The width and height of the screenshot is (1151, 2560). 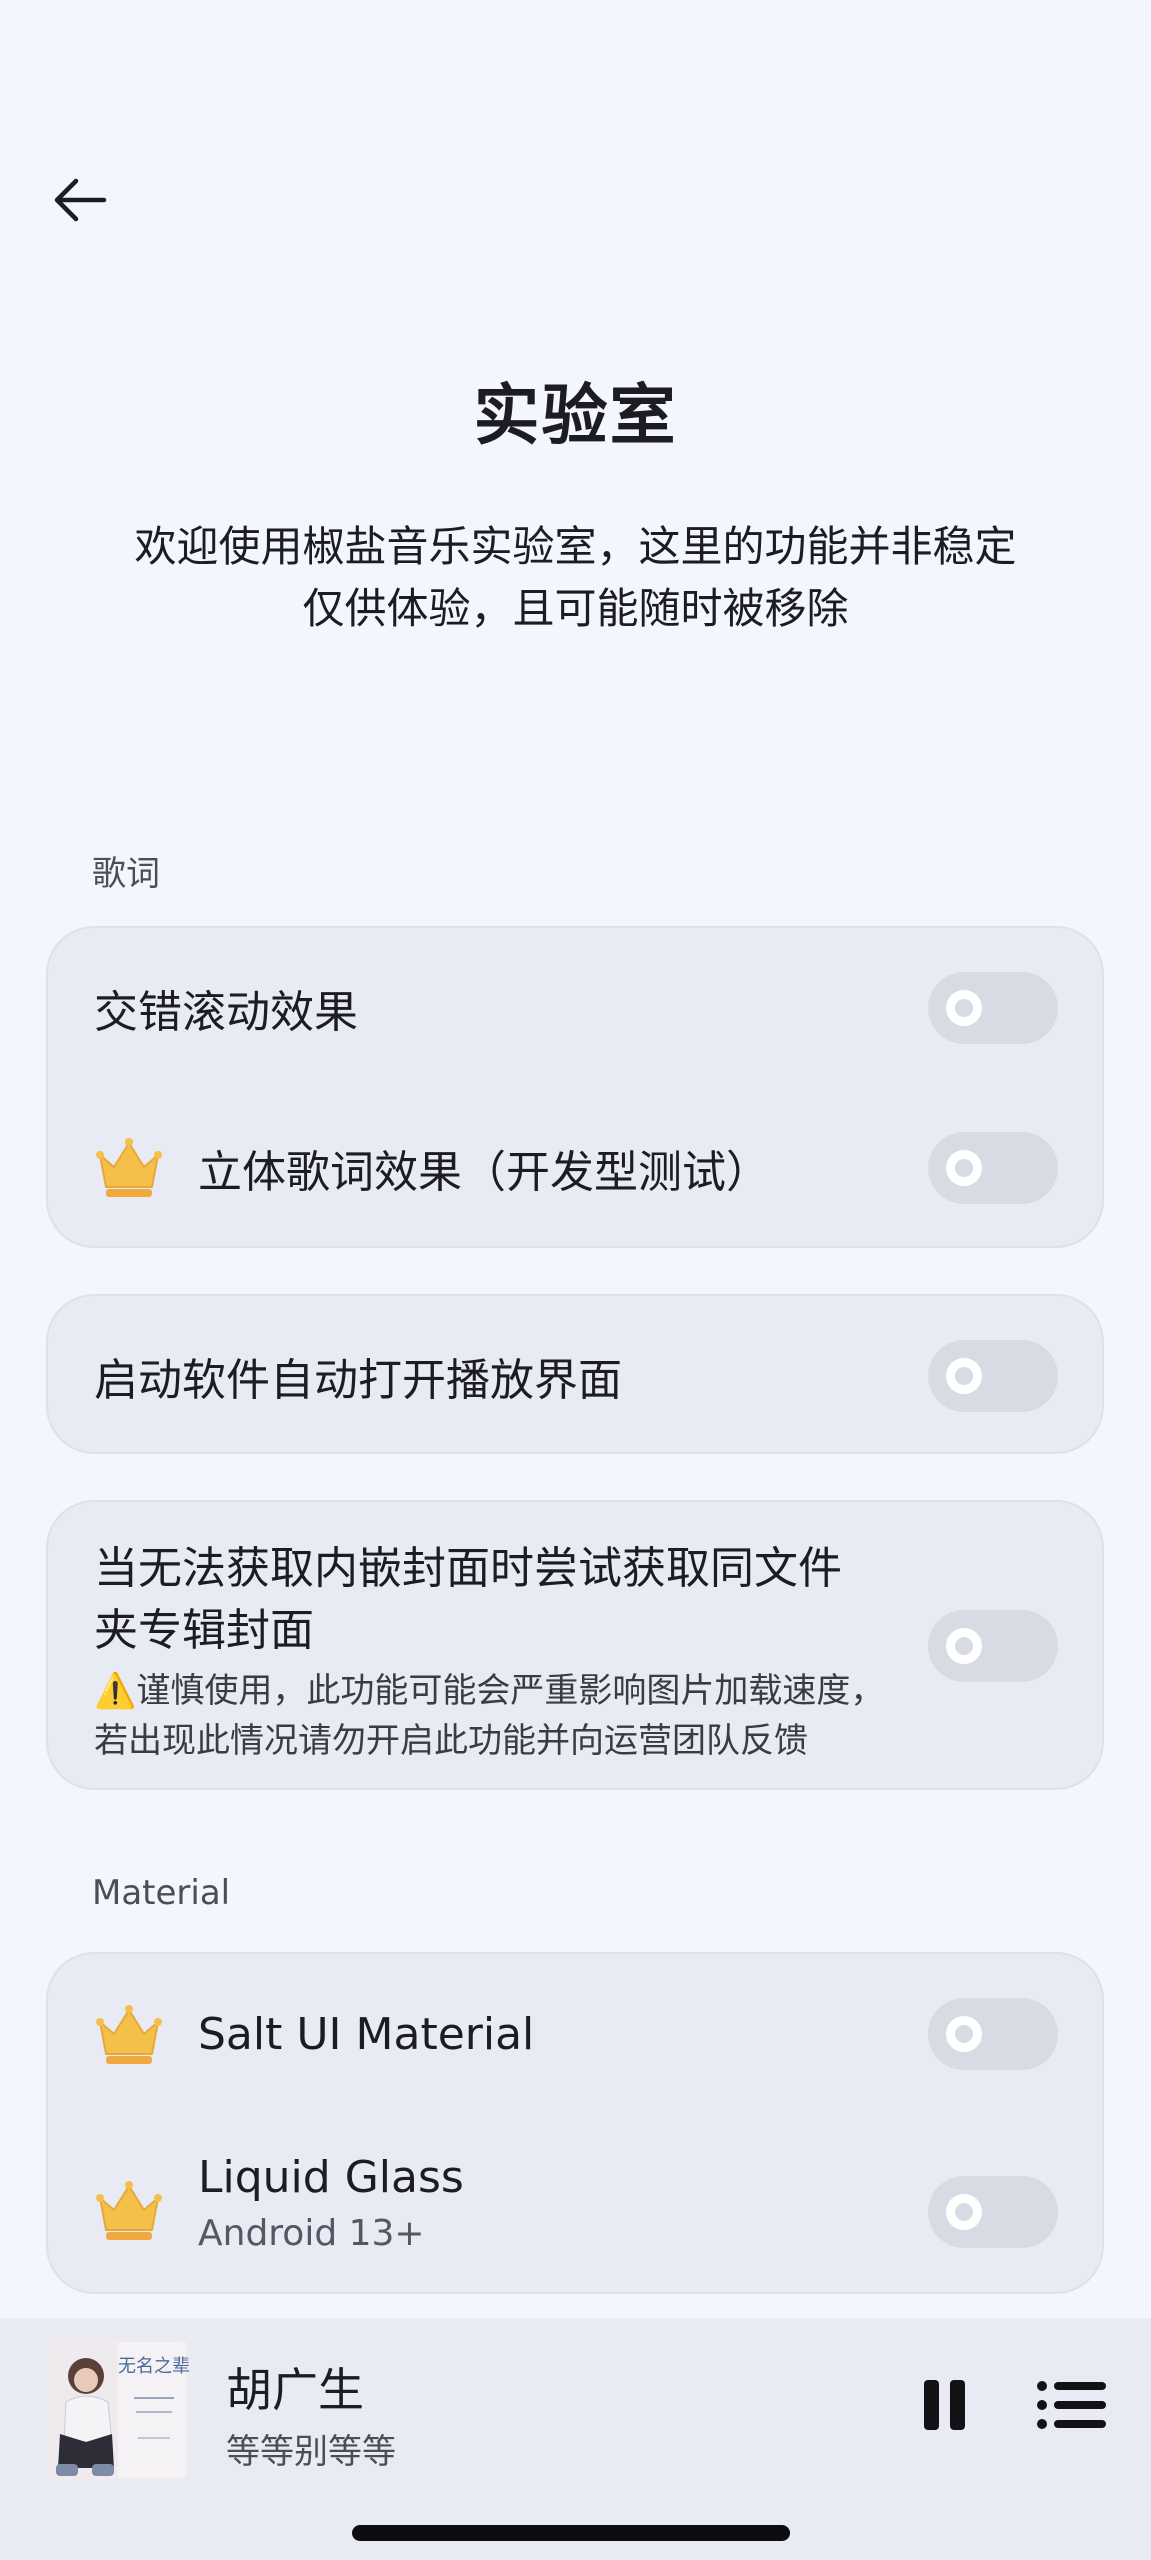 What do you see at coordinates (126, 874) in the screenshot?
I see `section-label-lyrics: 歌词` at bounding box center [126, 874].